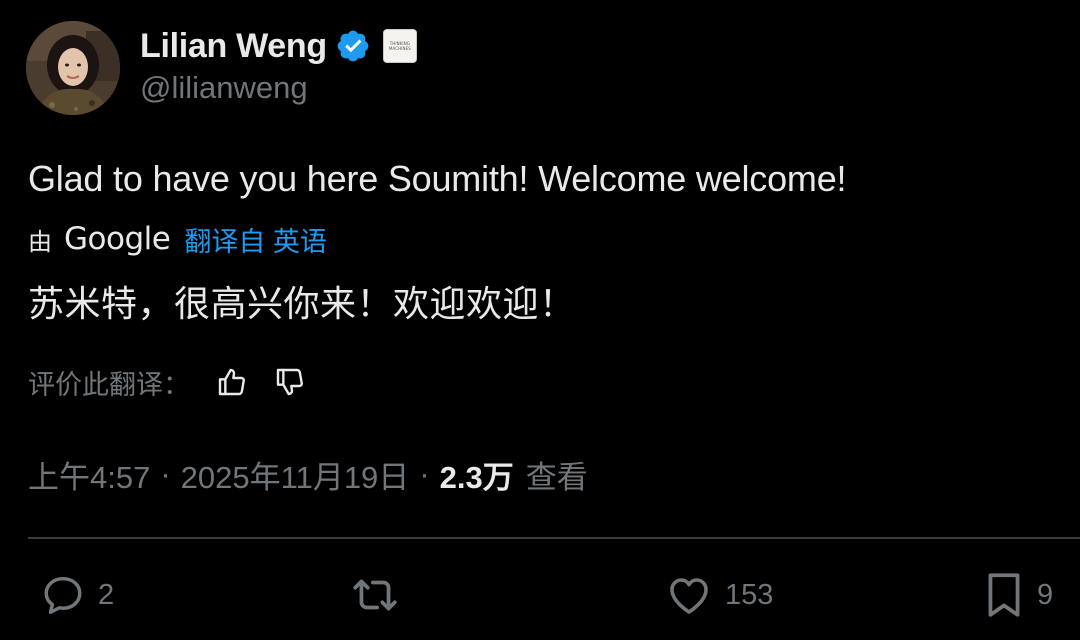  I want to click on tweet-time: 上午4:57, so click(89, 474).